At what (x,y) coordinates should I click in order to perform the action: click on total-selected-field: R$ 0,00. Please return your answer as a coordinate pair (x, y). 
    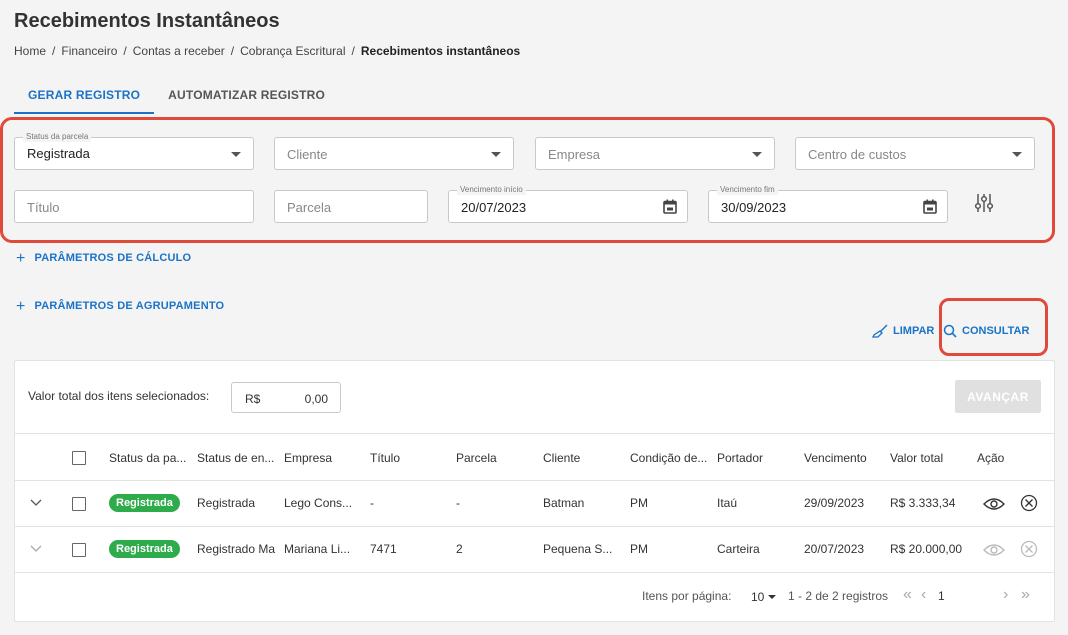
    Looking at the image, I should click on (286, 397).